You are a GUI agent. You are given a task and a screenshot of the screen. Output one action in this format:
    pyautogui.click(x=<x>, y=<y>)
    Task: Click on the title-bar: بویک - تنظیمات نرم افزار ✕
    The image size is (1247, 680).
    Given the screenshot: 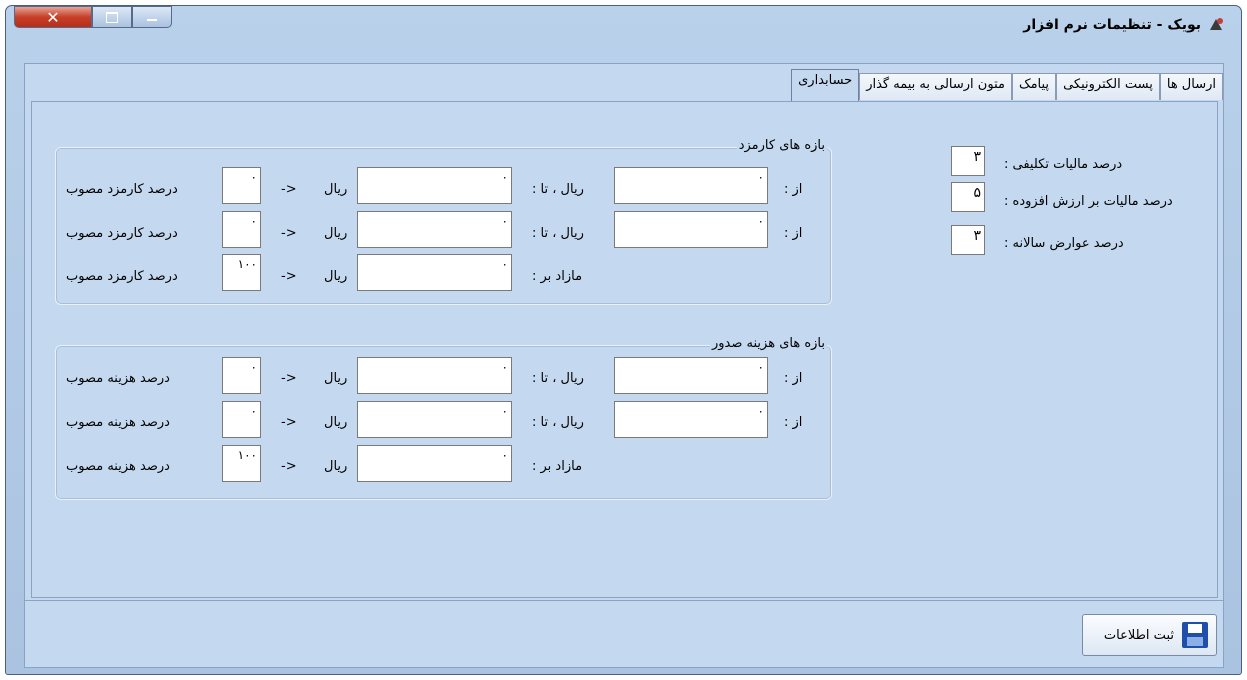 What is the action you would take?
    pyautogui.click(x=623, y=34)
    